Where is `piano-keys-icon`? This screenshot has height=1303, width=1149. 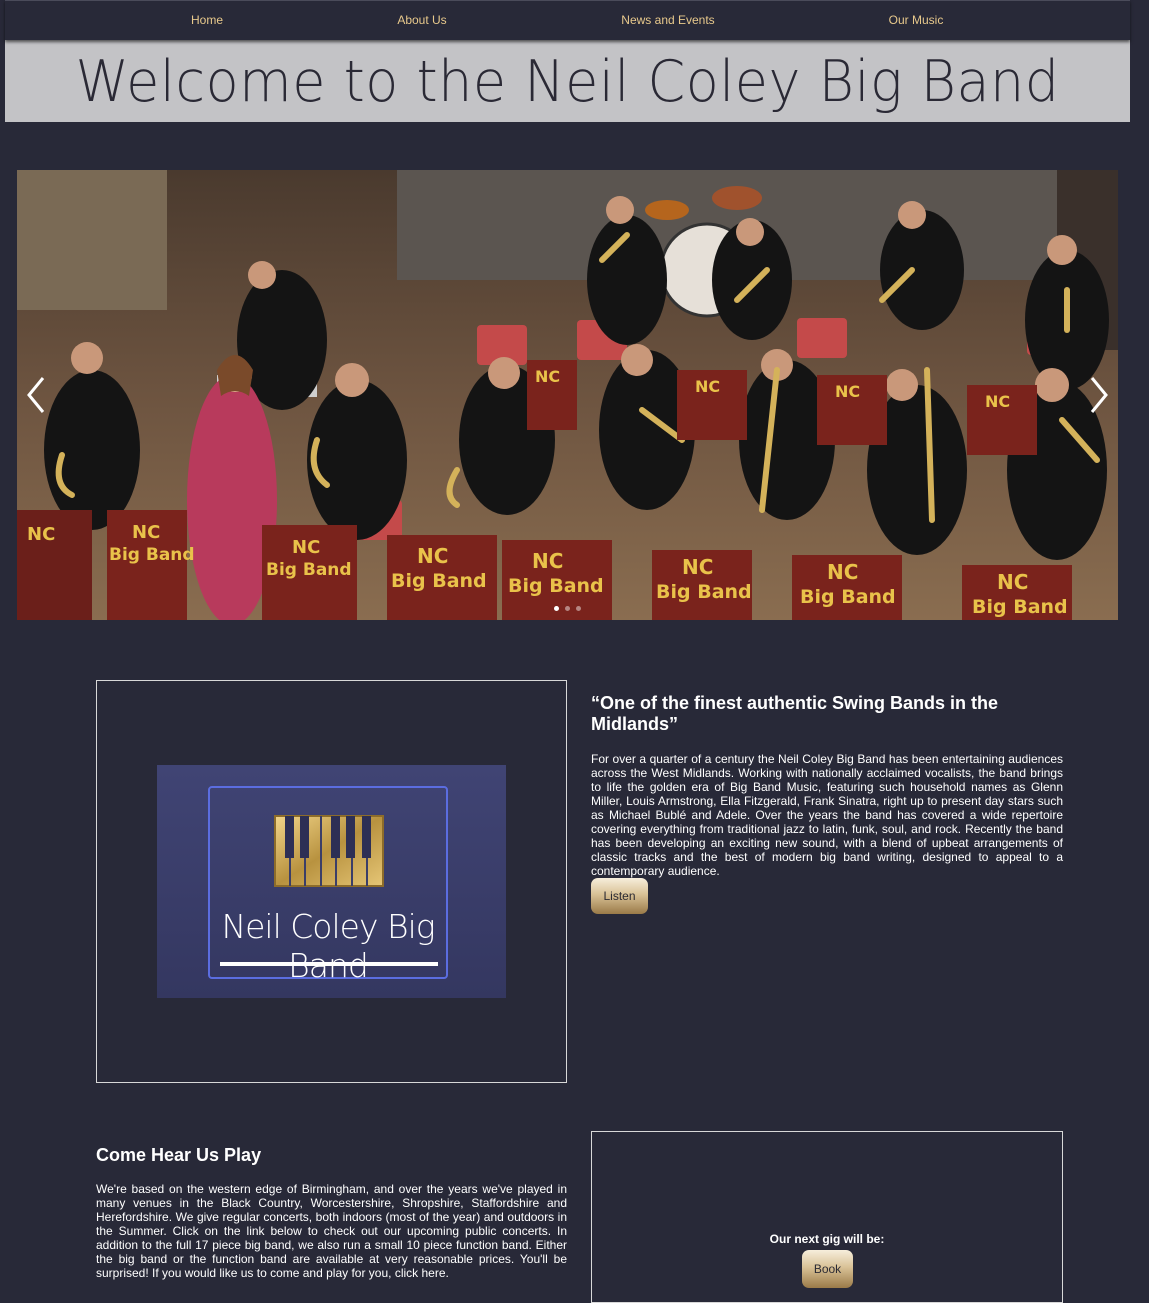
piano-keys-icon is located at coordinates (329, 851).